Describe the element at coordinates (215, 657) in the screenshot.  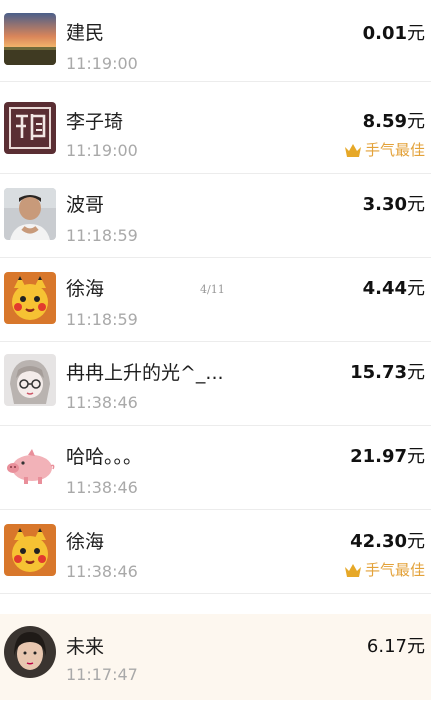
I see `my-list-item: 未来 11:17:47 6.17元` at that location.